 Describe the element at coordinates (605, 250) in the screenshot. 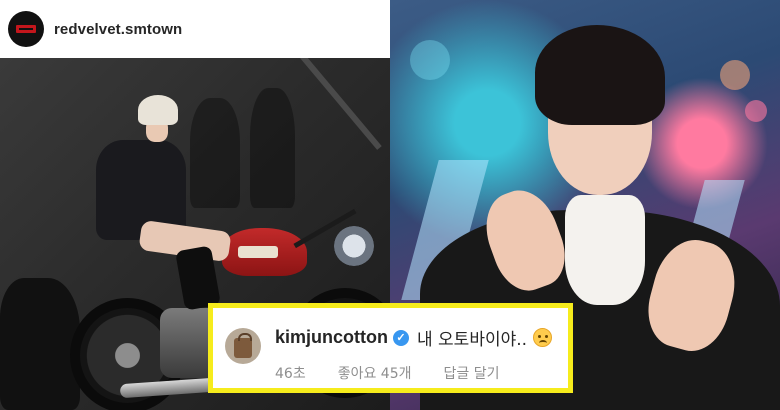

I see `ruffle-collar` at that location.